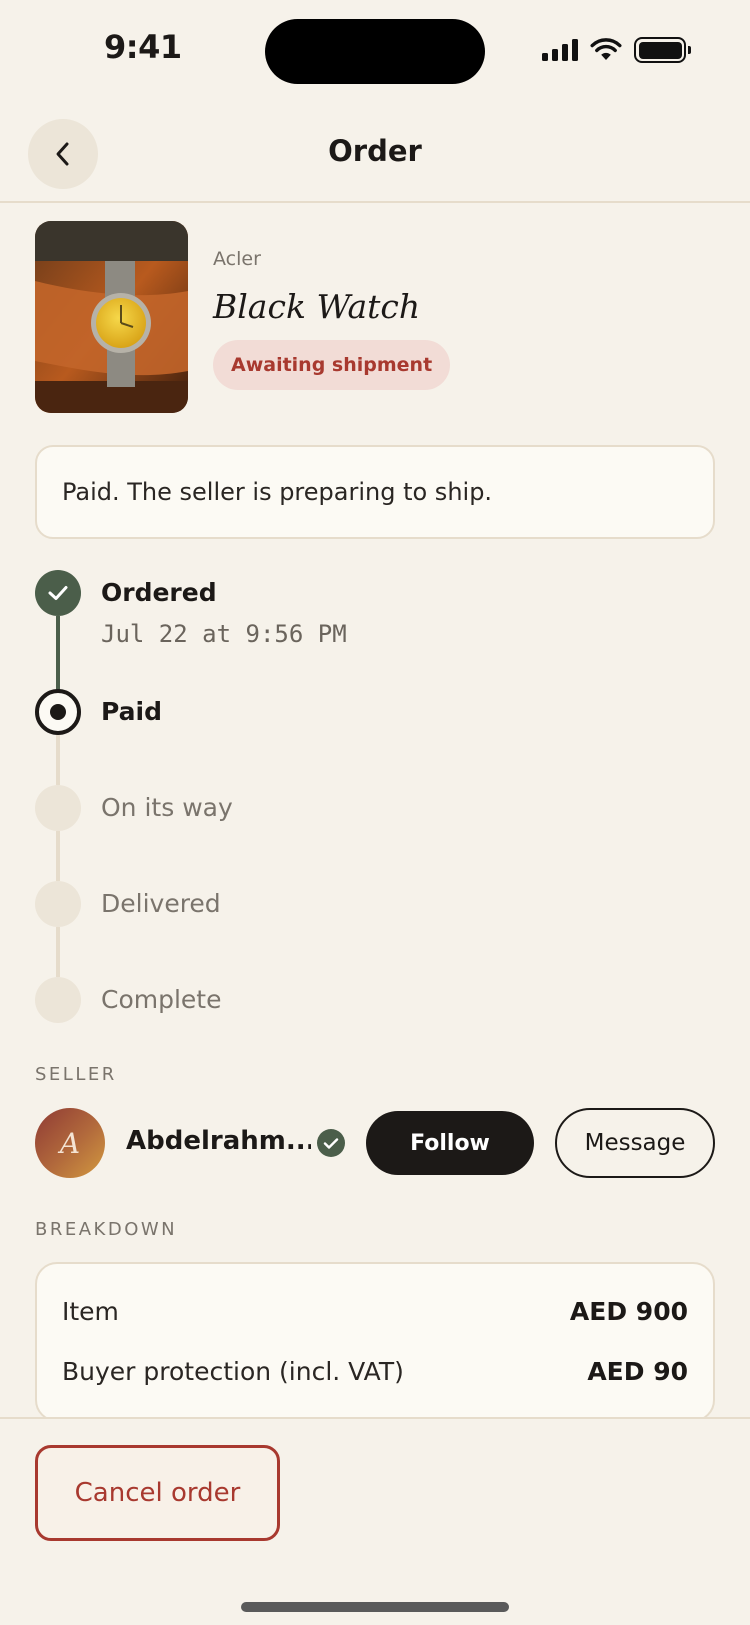  What do you see at coordinates (375, 1311) in the screenshot?
I see `breakdown-row-item: Item AED 900` at bounding box center [375, 1311].